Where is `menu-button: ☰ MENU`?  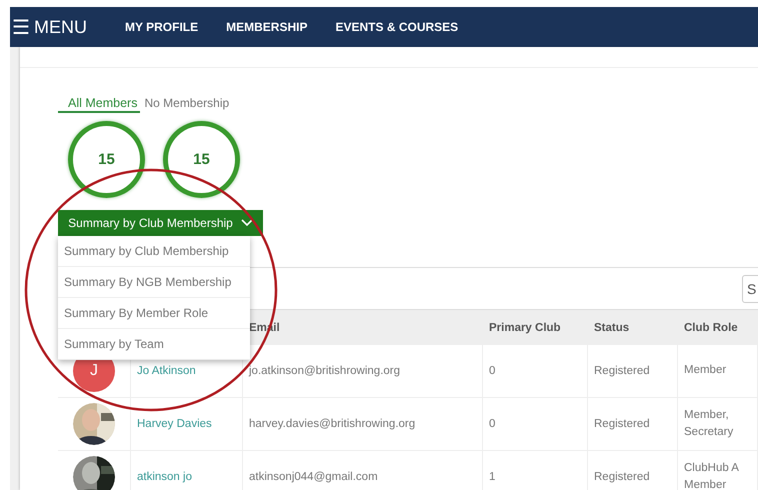
menu-button: ☰ MENU is located at coordinates (48, 27).